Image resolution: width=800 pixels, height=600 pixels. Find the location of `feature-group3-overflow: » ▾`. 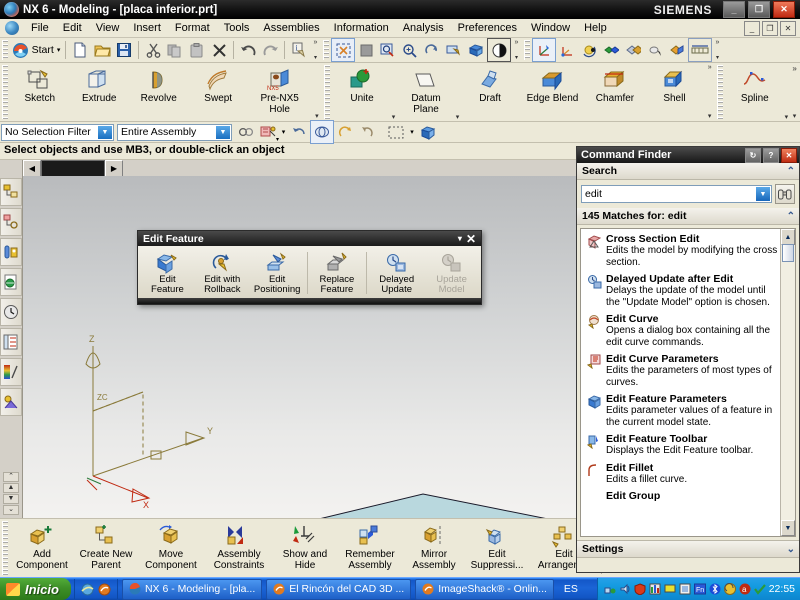

feature-group3-overflow: » ▾ is located at coordinates (794, 92).